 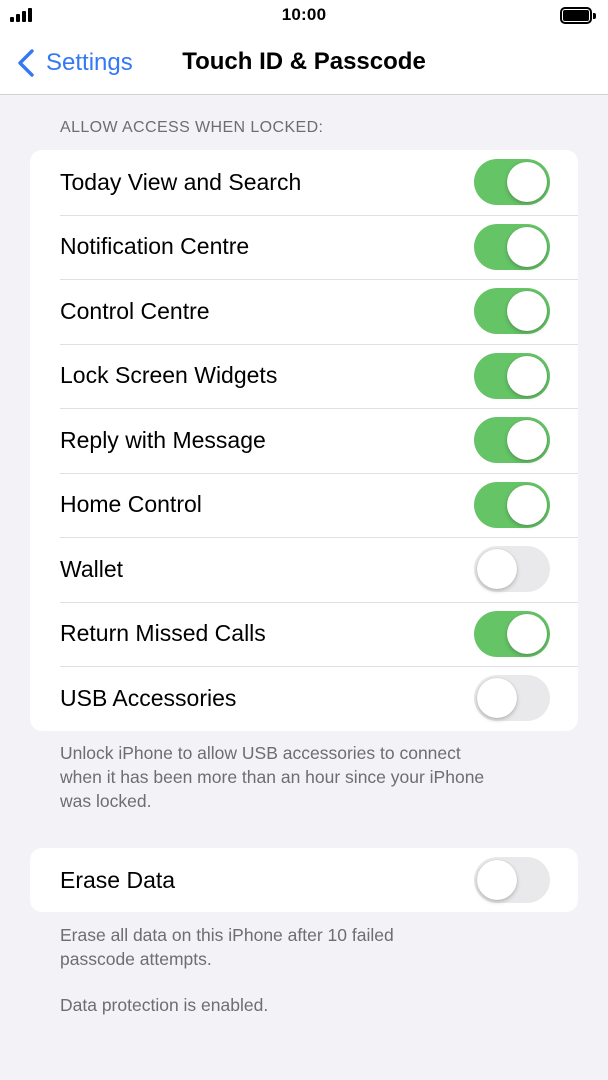 What do you see at coordinates (304, 376) in the screenshot?
I see `row-lock-screen-widgets: Lock Screen Widgets` at bounding box center [304, 376].